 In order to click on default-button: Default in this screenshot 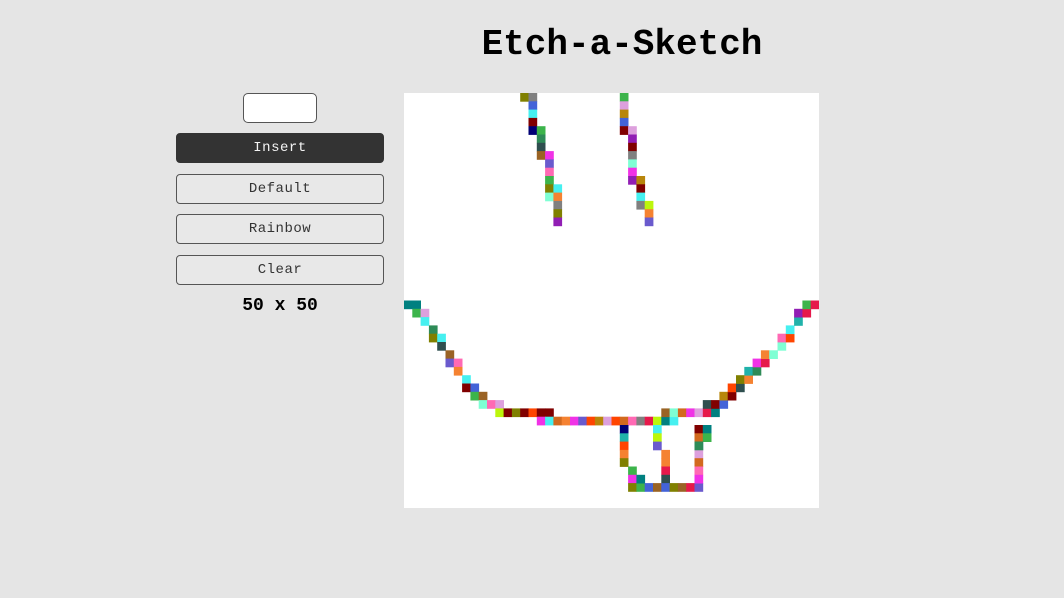, I will do `click(280, 188)`.